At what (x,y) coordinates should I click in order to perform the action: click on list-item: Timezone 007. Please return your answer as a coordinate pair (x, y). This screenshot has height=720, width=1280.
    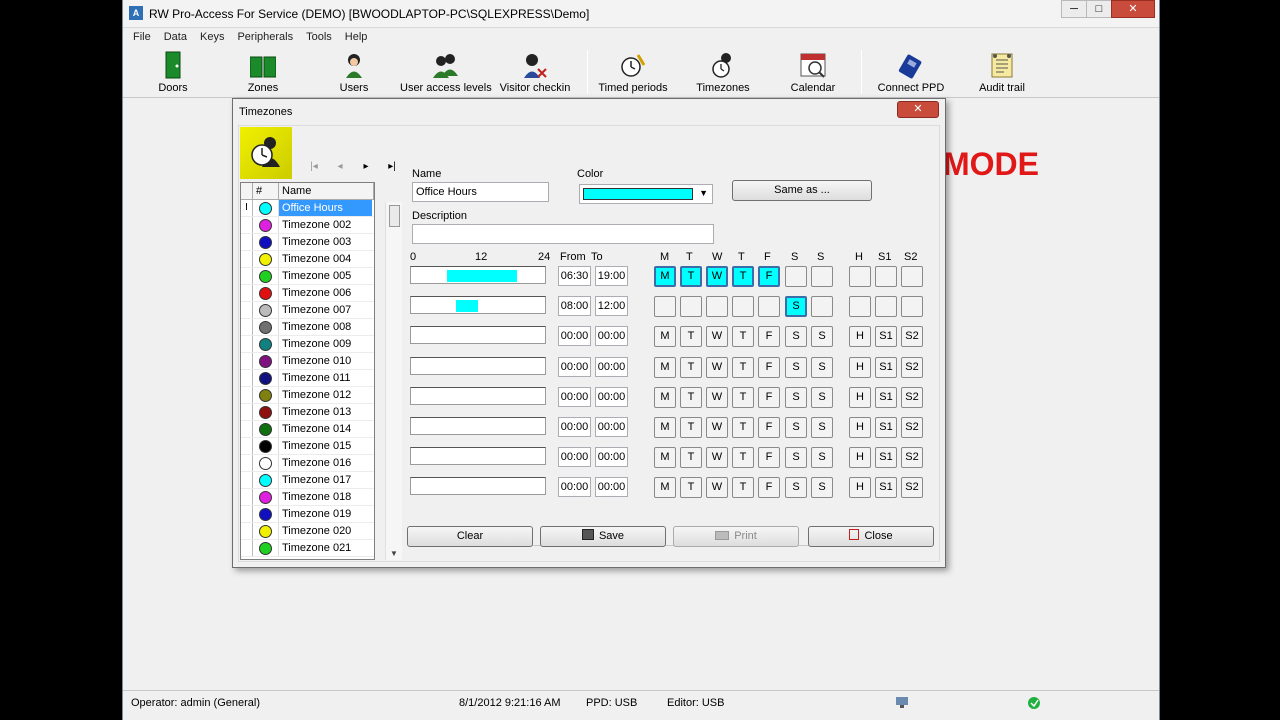
    Looking at the image, I should click on (307, 310).